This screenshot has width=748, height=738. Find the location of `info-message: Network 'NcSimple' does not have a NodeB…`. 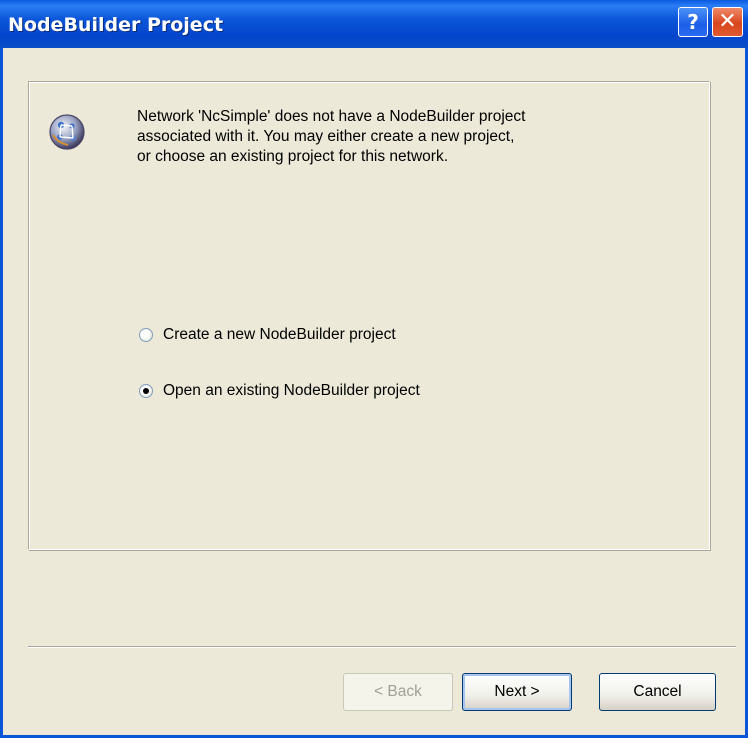

info-message: Network 'NcSimple' does not have a NodeB… is located at coordinates (397, 137).